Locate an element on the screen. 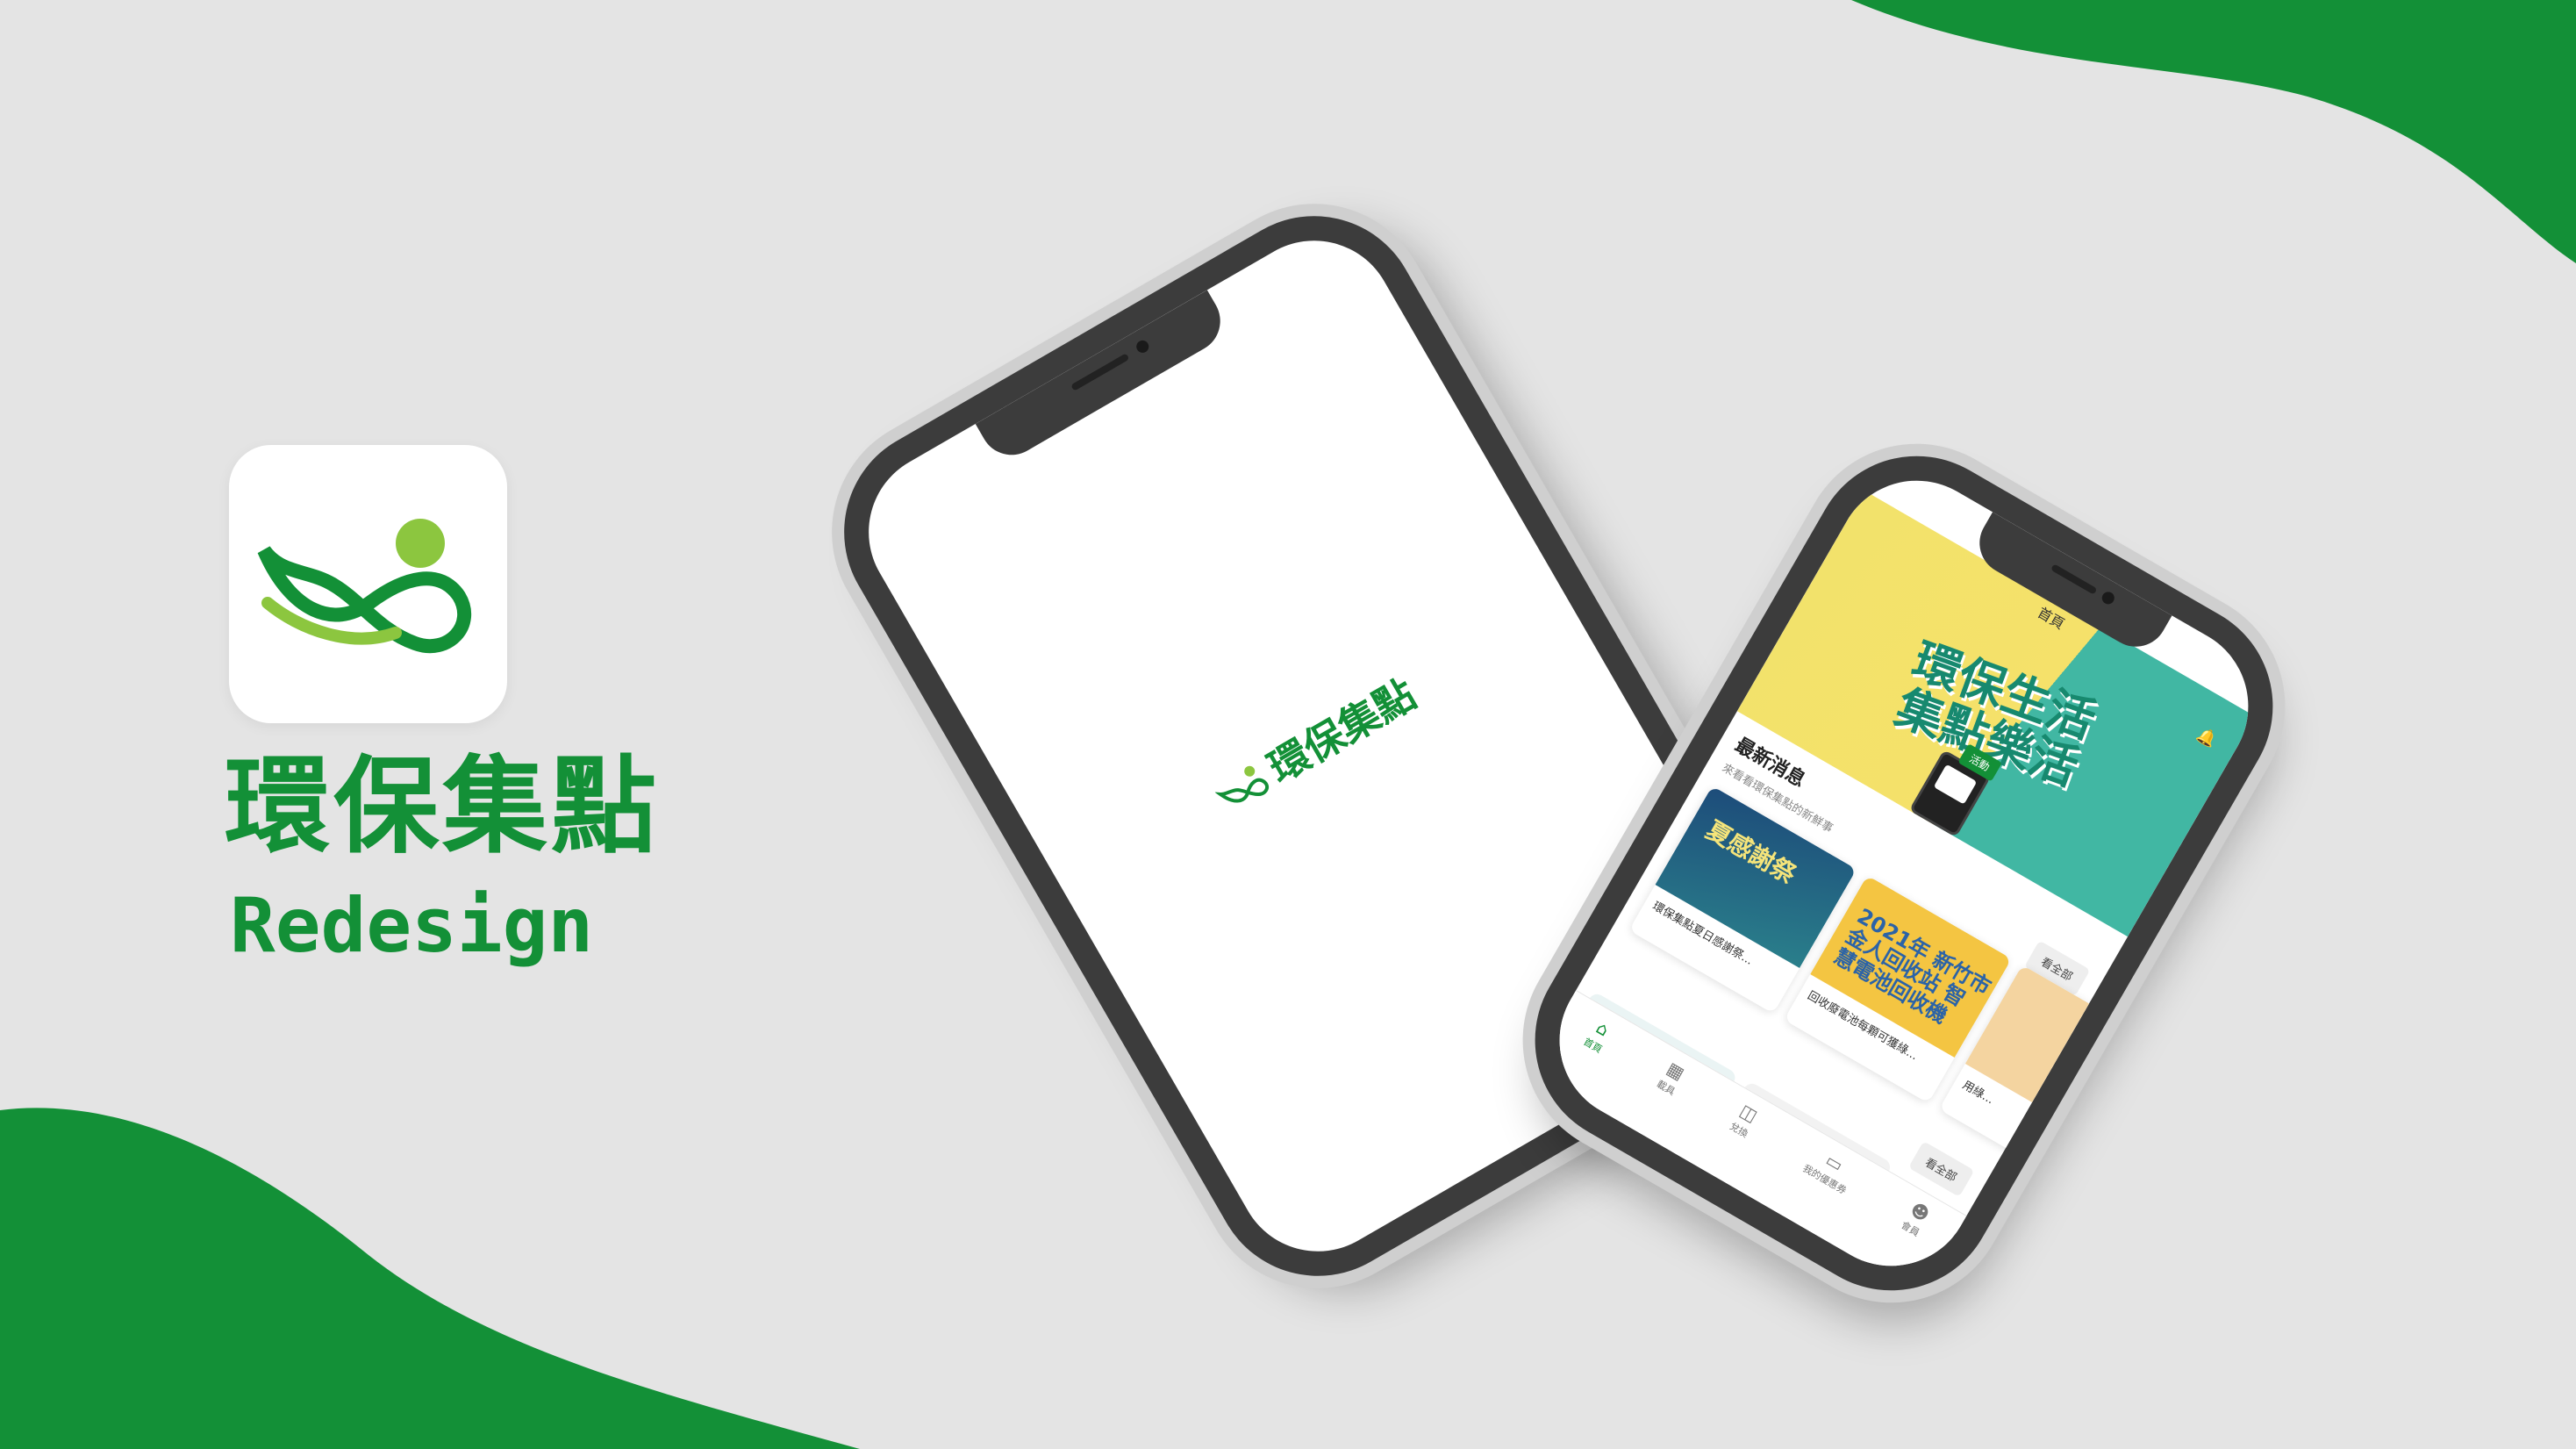 Image resolution: width=2576 pixels, height=1449 pixels. tab-home: ⌂ 首頁 is located at coordinates (1598, 1036).